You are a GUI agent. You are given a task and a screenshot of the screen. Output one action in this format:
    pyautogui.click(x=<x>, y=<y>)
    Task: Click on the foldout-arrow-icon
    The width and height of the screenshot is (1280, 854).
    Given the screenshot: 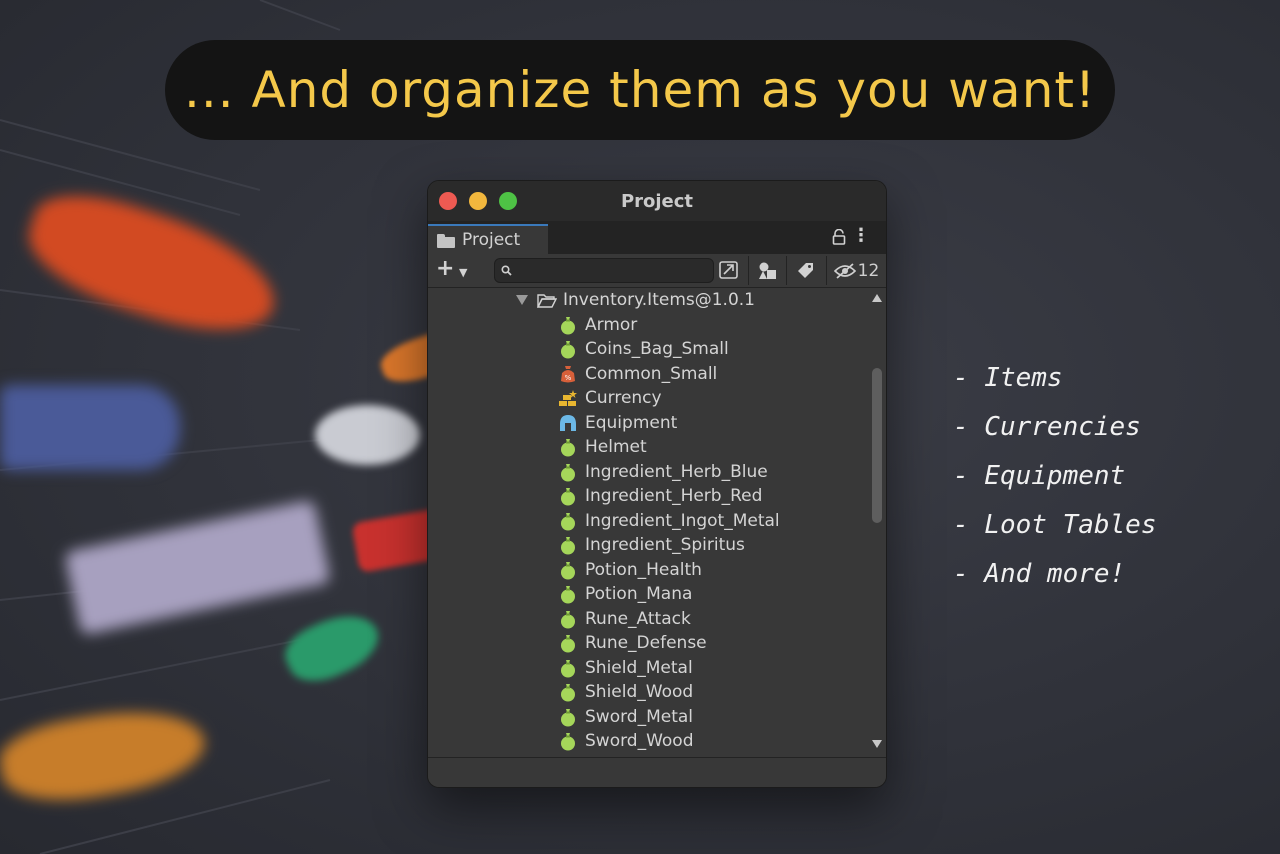 What is the action you would take?
    pyautogui.click(x=522, y=300)
    